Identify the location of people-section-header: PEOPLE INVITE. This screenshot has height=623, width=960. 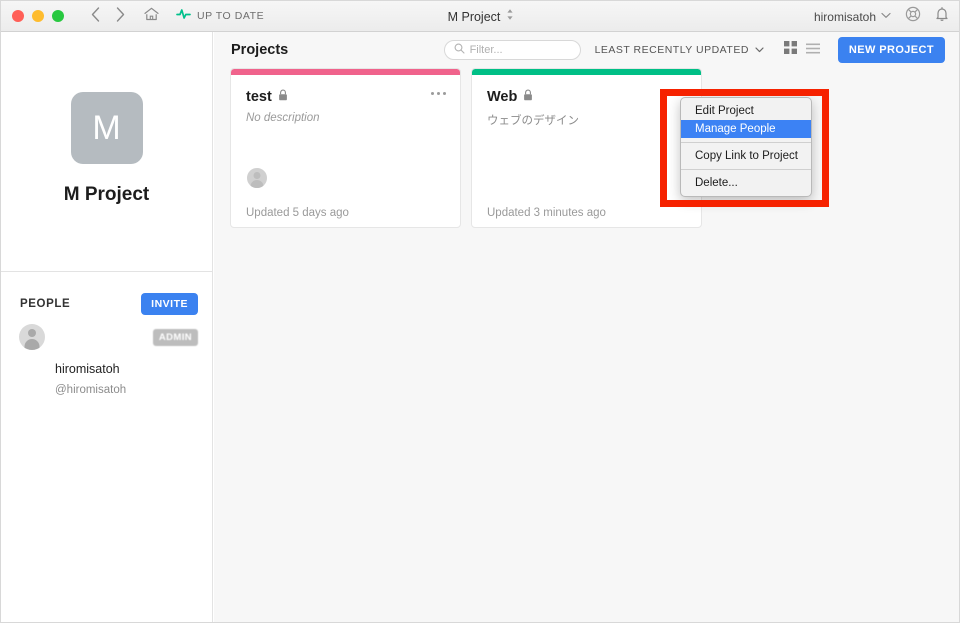
(106, 293).